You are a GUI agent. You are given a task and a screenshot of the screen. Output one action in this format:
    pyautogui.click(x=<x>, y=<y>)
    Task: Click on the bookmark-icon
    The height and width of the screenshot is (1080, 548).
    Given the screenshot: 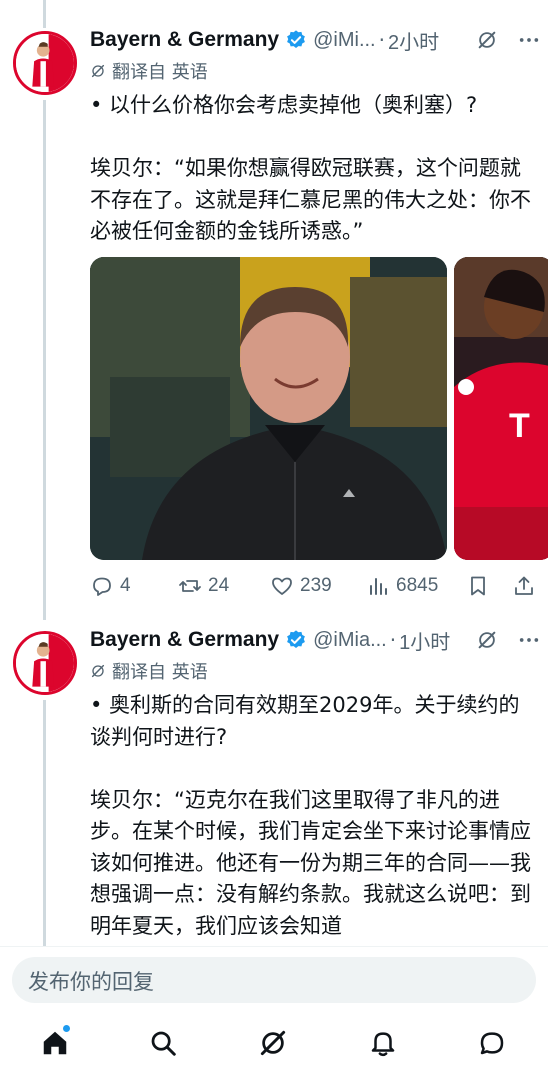 What is the action you would take?
    pyautogui.click(x=478, y=586)
    